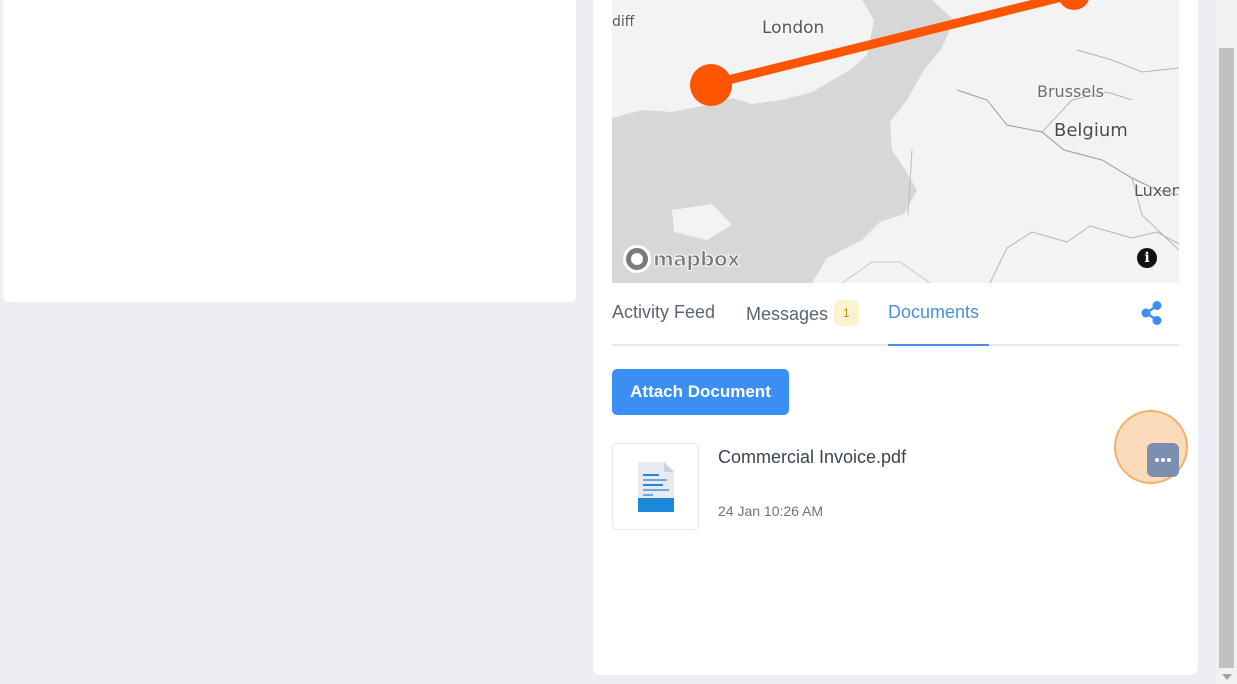 The width and height of the screenshot is (1237, 684). I want to click on document-name: Commercial Invoice.pdf, so click(812, 457).